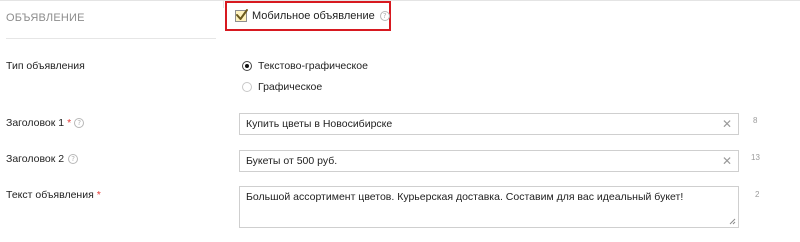 Image resolution: width=800 pixels, height=242 pixels. I want to click on section-underline, so click(111, 38).